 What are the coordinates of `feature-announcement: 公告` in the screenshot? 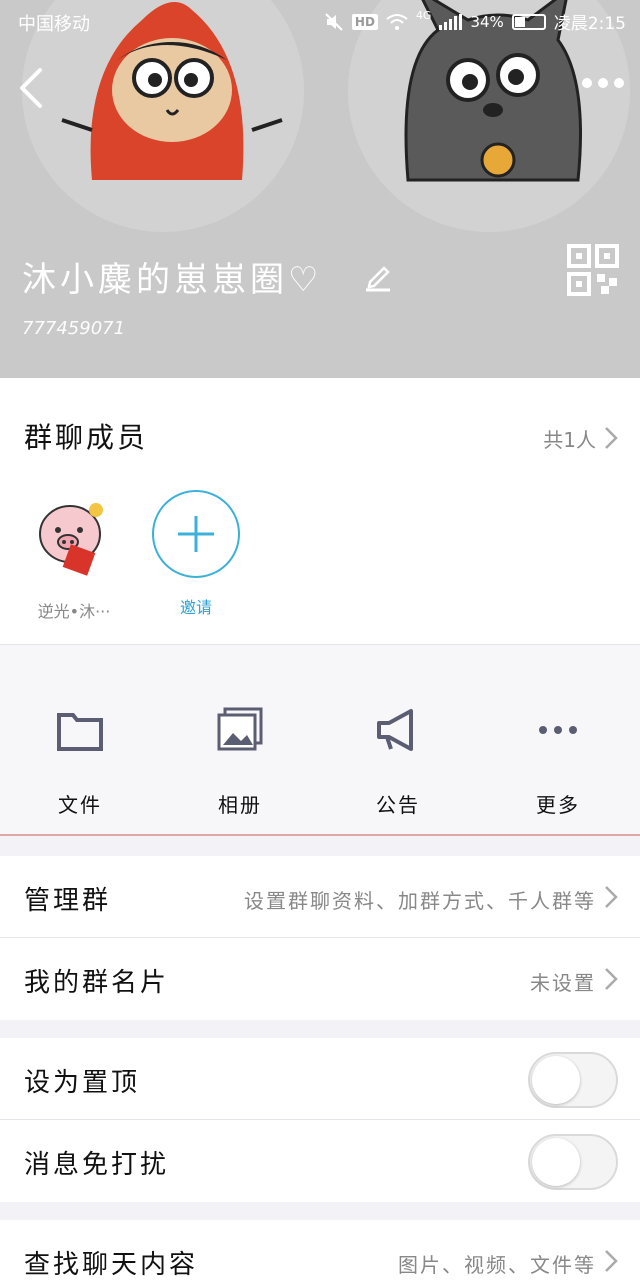 It's located at (398, 761).